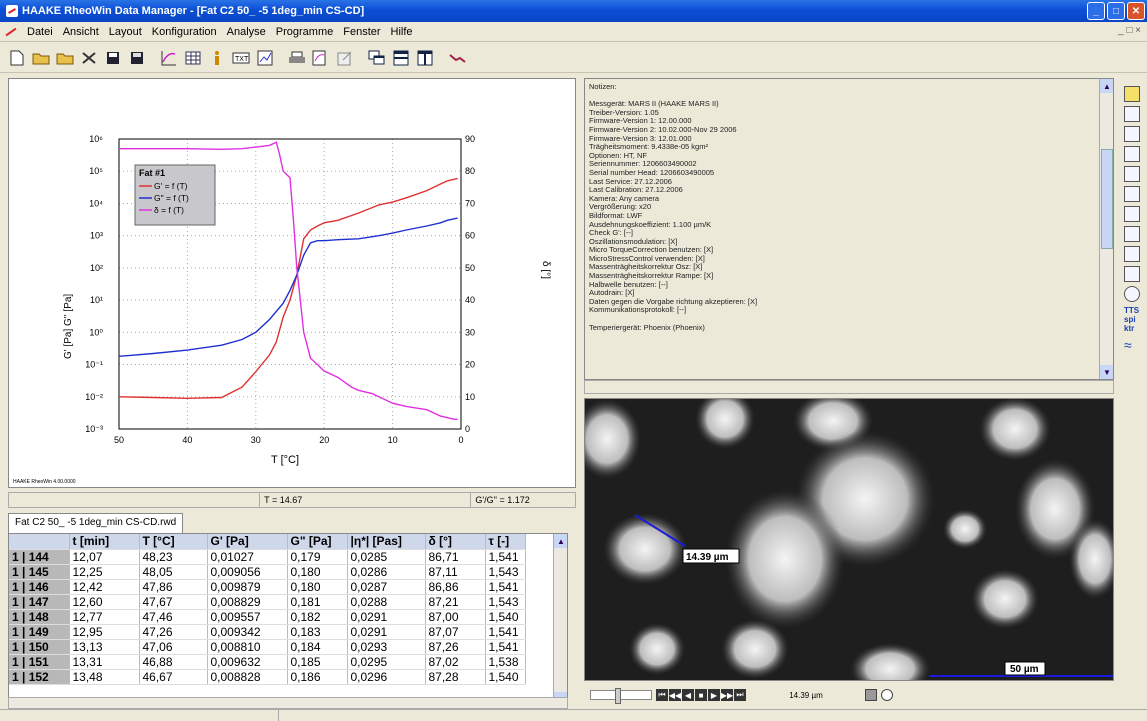 The image size is (1147, 721). Describe the element at coordinates (104, 677) in the screenshot. I see `table-cell: 13,48` at that location.